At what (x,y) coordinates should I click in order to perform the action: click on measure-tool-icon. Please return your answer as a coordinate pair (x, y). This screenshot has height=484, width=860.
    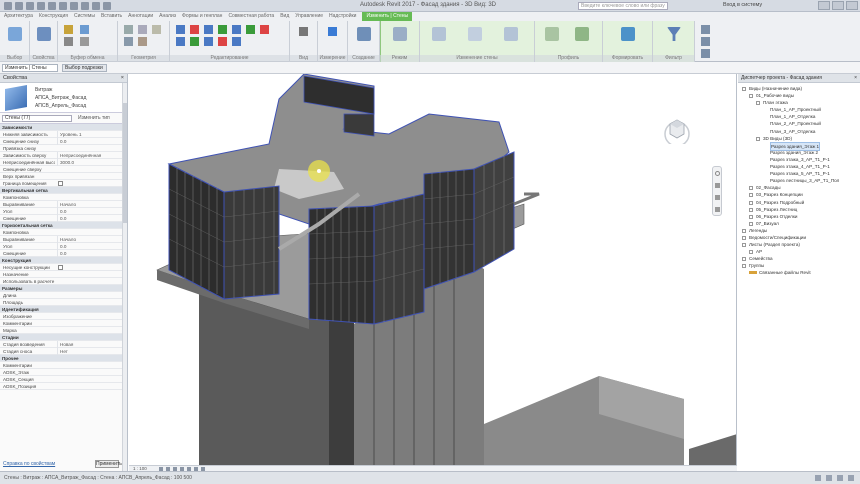
    Looking at the image, I should click on (332, 31).